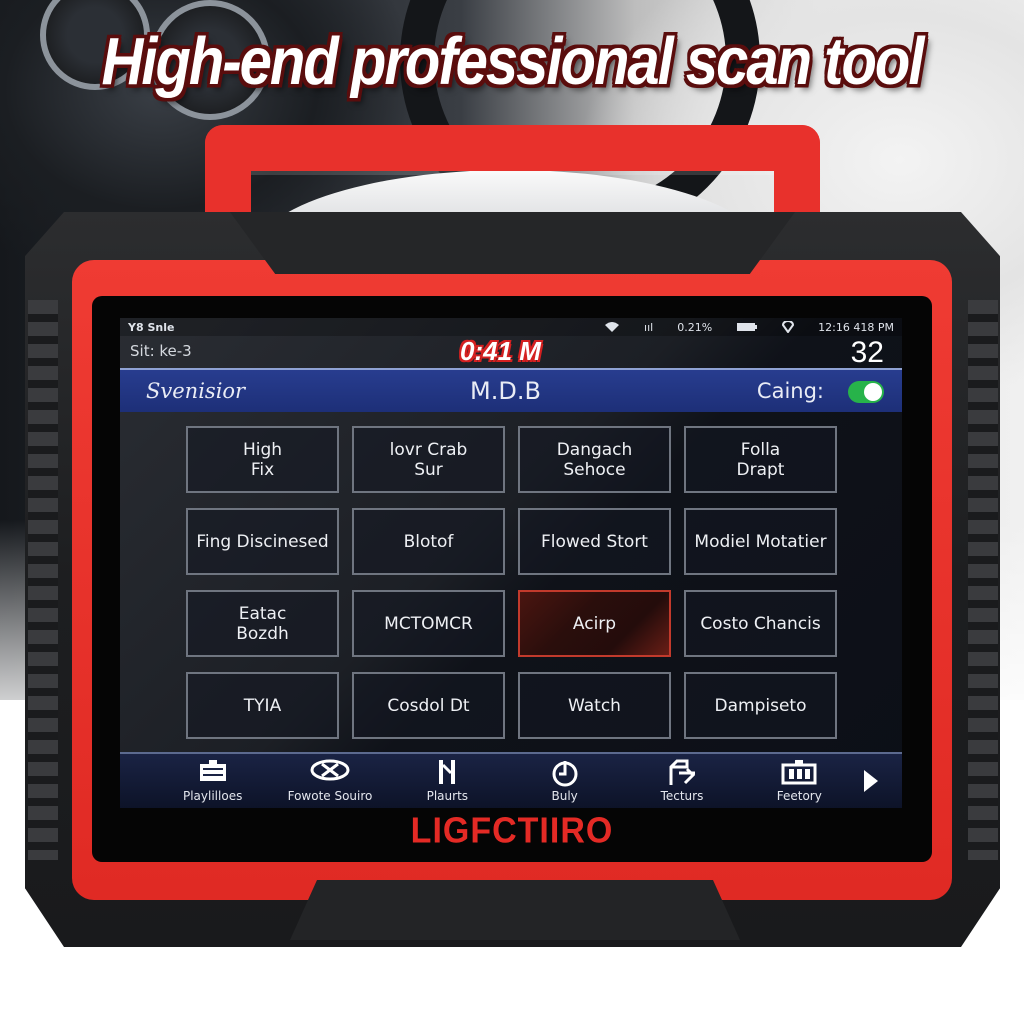 The width and height of the screenshot is (1024, 1024). I want to click on nav-label: Fowote Souiro, so click(330, 796).